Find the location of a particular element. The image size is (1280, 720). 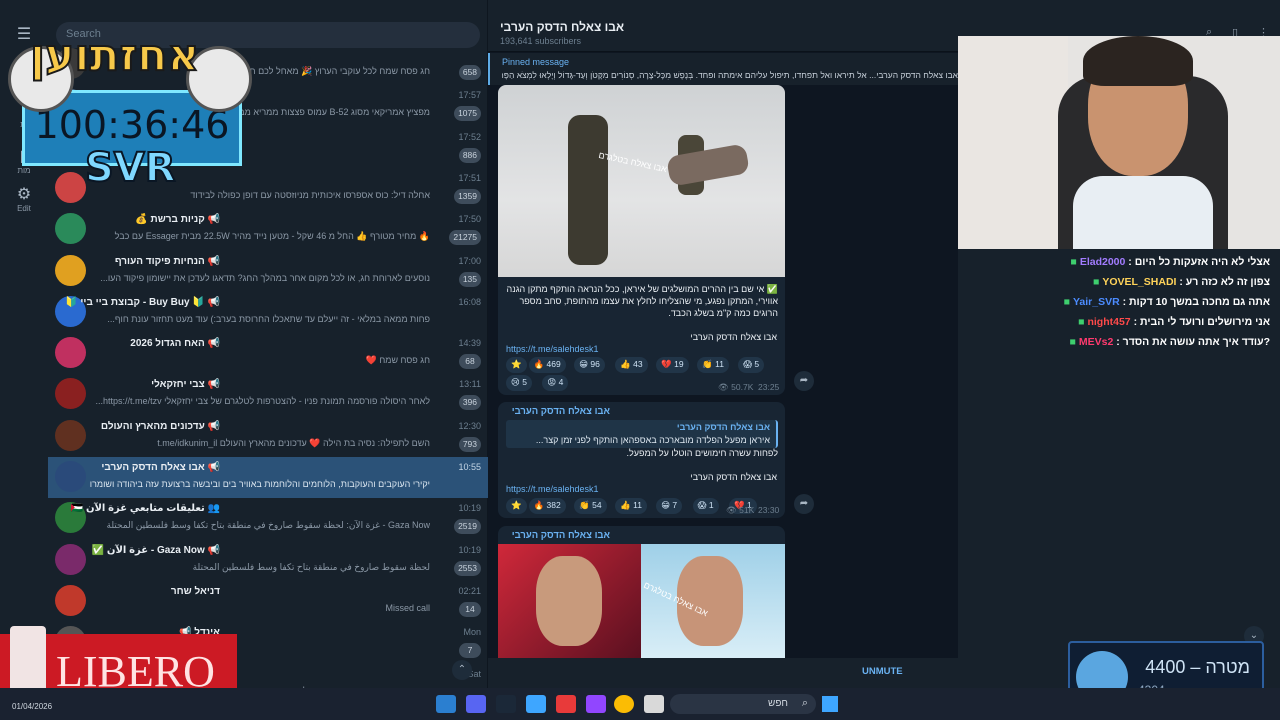

message-channel-name: אבו צאלח הדסק הערבי is located at coordinates (560, 411).